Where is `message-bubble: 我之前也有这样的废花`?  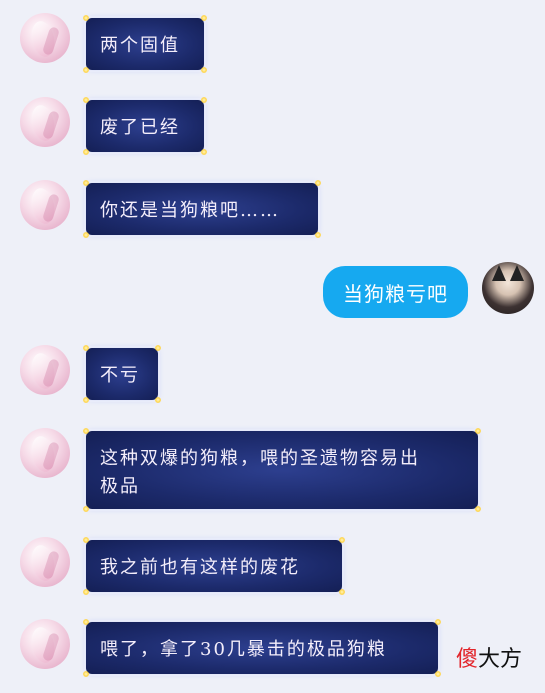 message-bubble: 我之前也有这样的废花 is located at coordinates (214, 566).